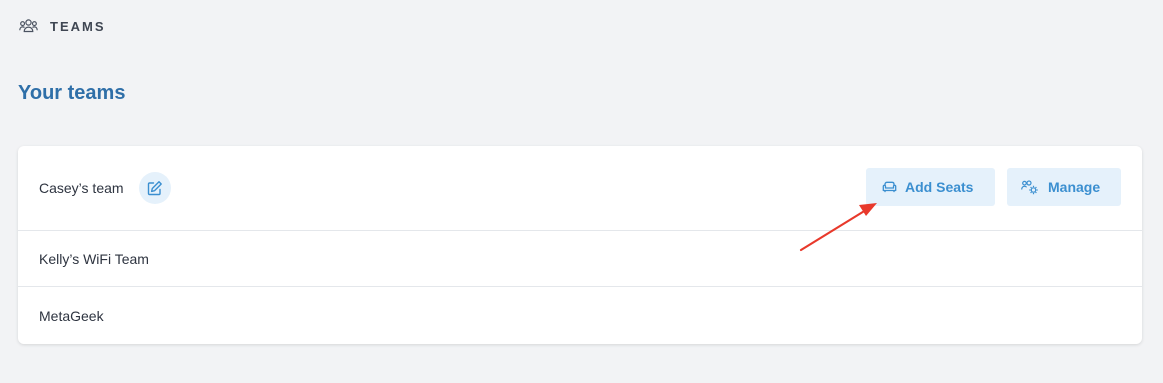 This screenshot has width=1163, height=383. I want to click on edit-pencil-icon, so click(155, 188).